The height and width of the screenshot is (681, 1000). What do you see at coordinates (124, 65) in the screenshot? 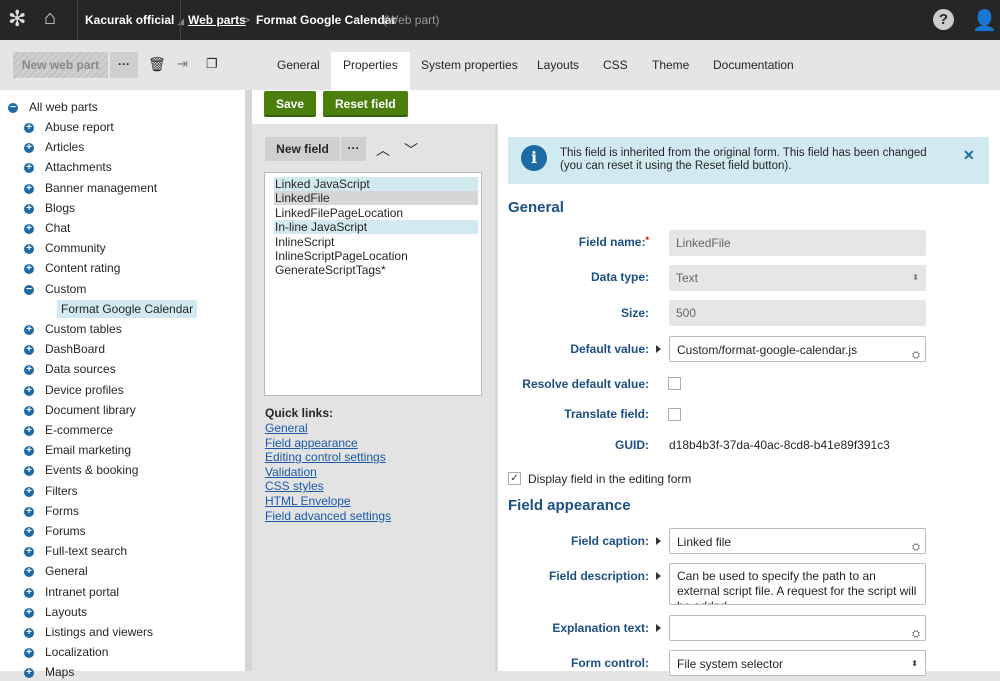
I see `more-actions-button: ···` at bounding box center [124, 65].